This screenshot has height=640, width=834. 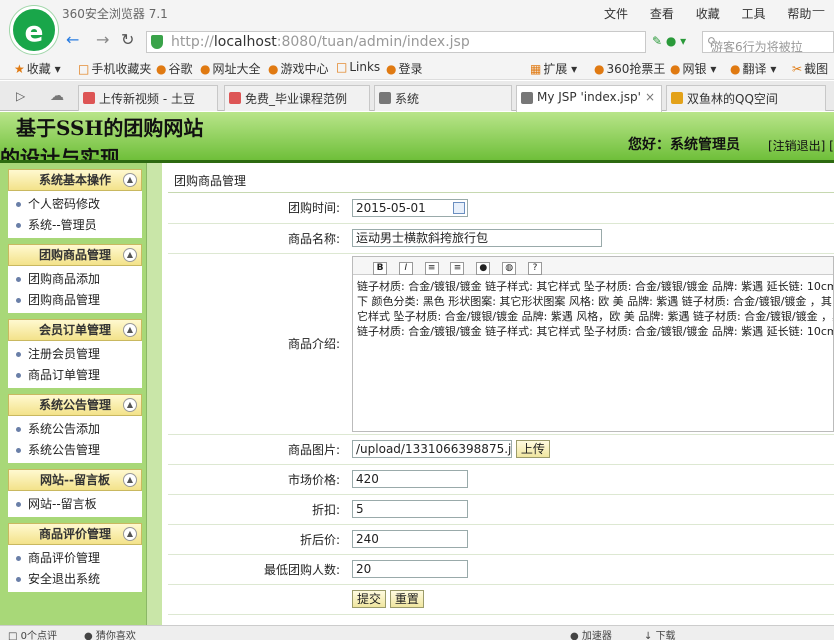 What do you see at coordinates (410, 509) in the screenshot?
I see `discount-input: 5` at bounding box center [410, 509].